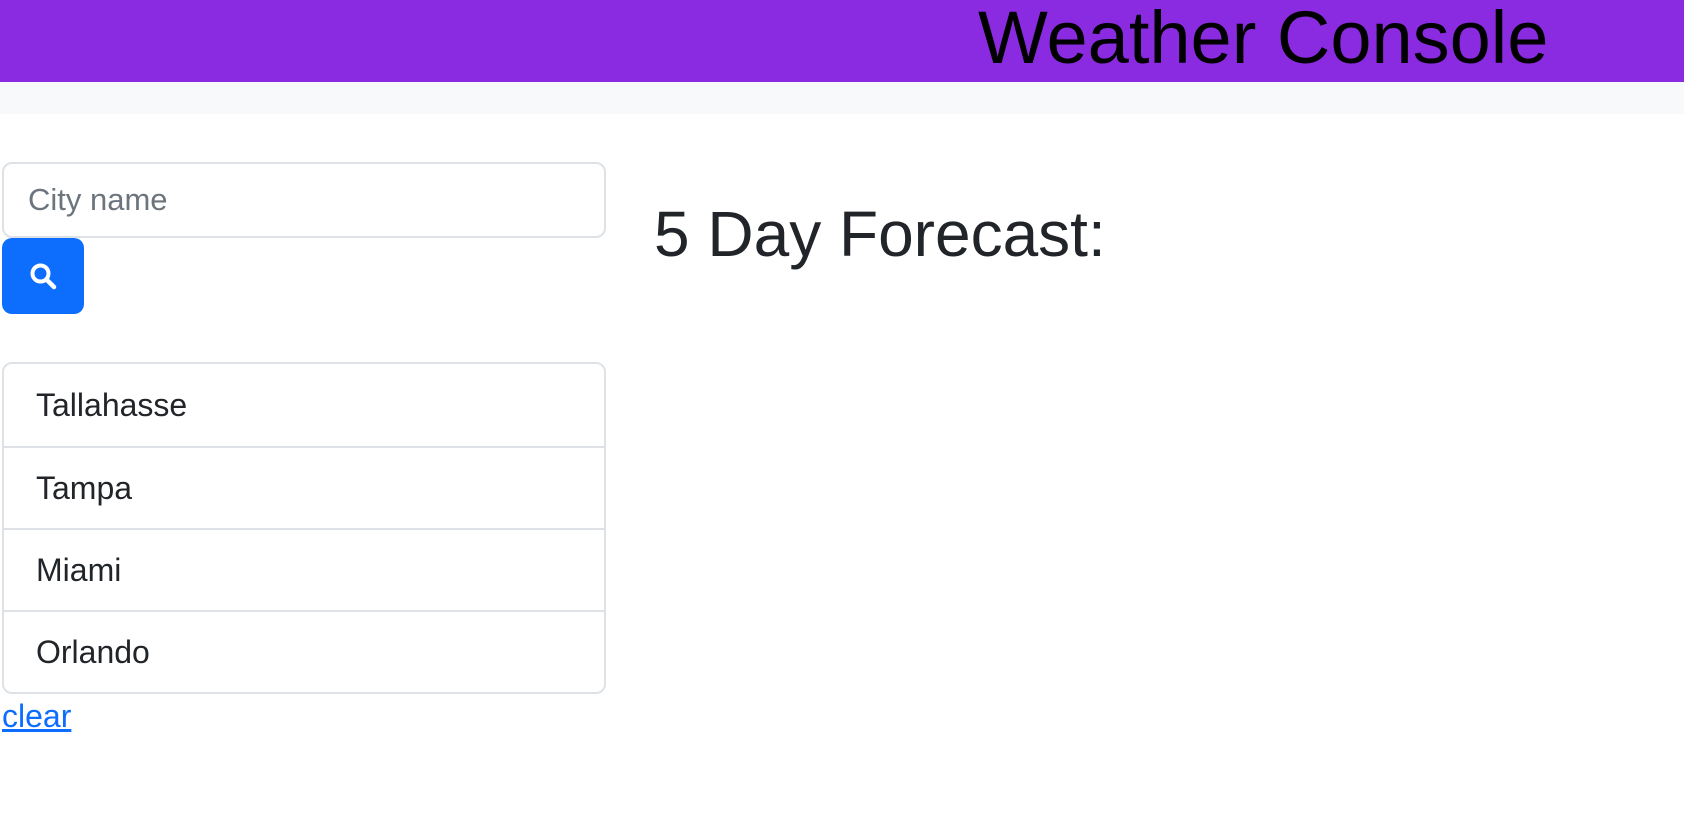  Describe the element at coordinates (304, 487) in the screenshot. I see `city-history-item: Tampa` at that location.